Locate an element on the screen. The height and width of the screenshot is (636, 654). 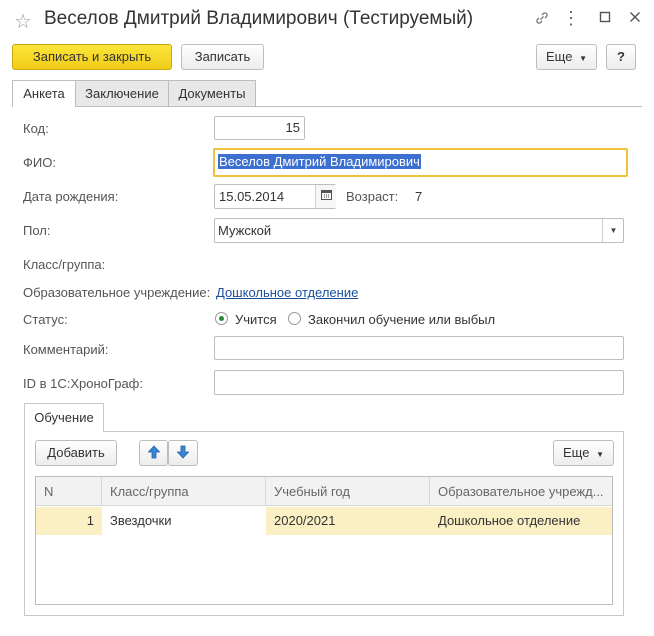
fio-value: Веселов Дмитрий Владимирович is located at coordinates (319, 161).